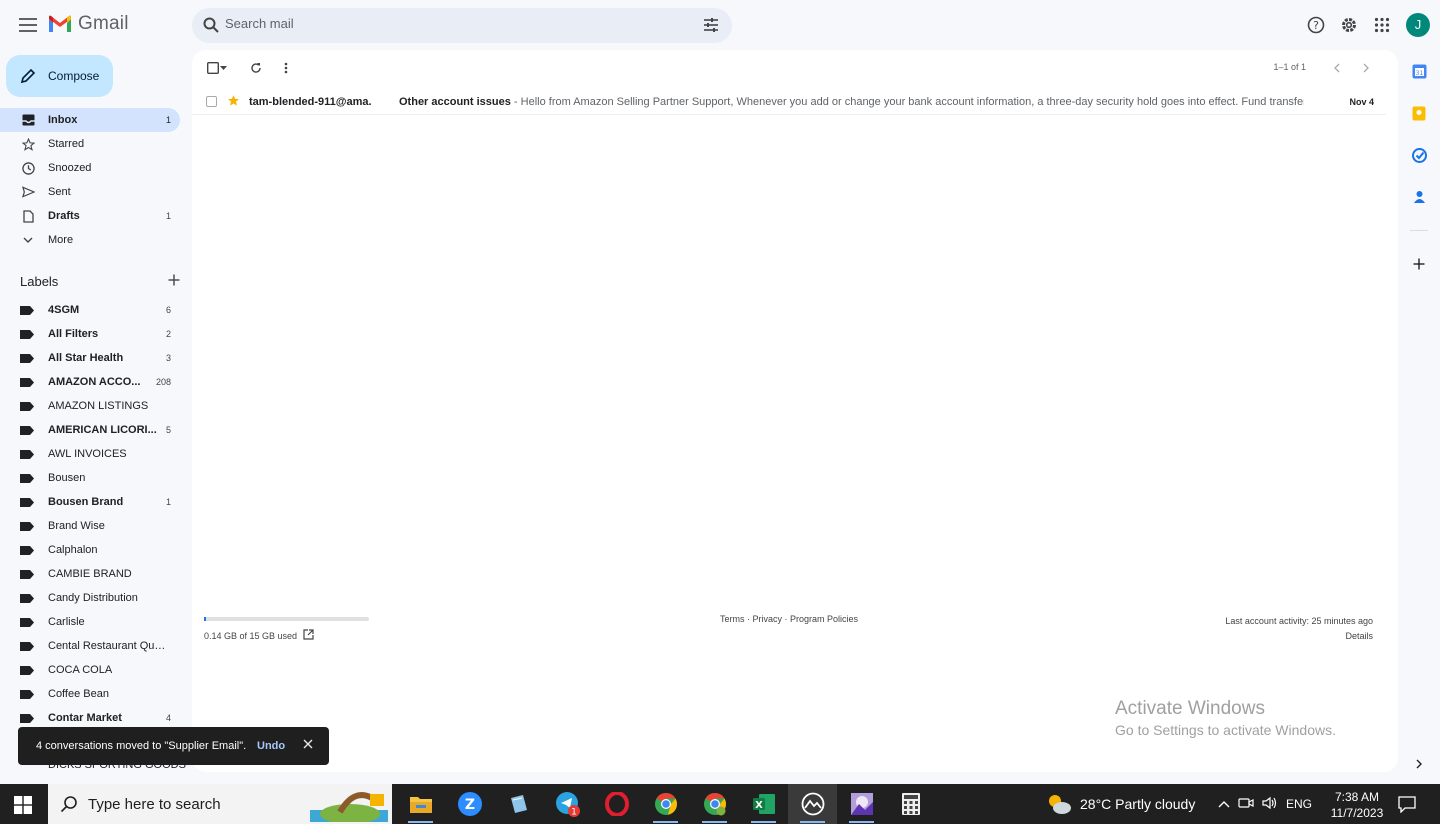  I want to click on add-label-icon, so click(174, 281).